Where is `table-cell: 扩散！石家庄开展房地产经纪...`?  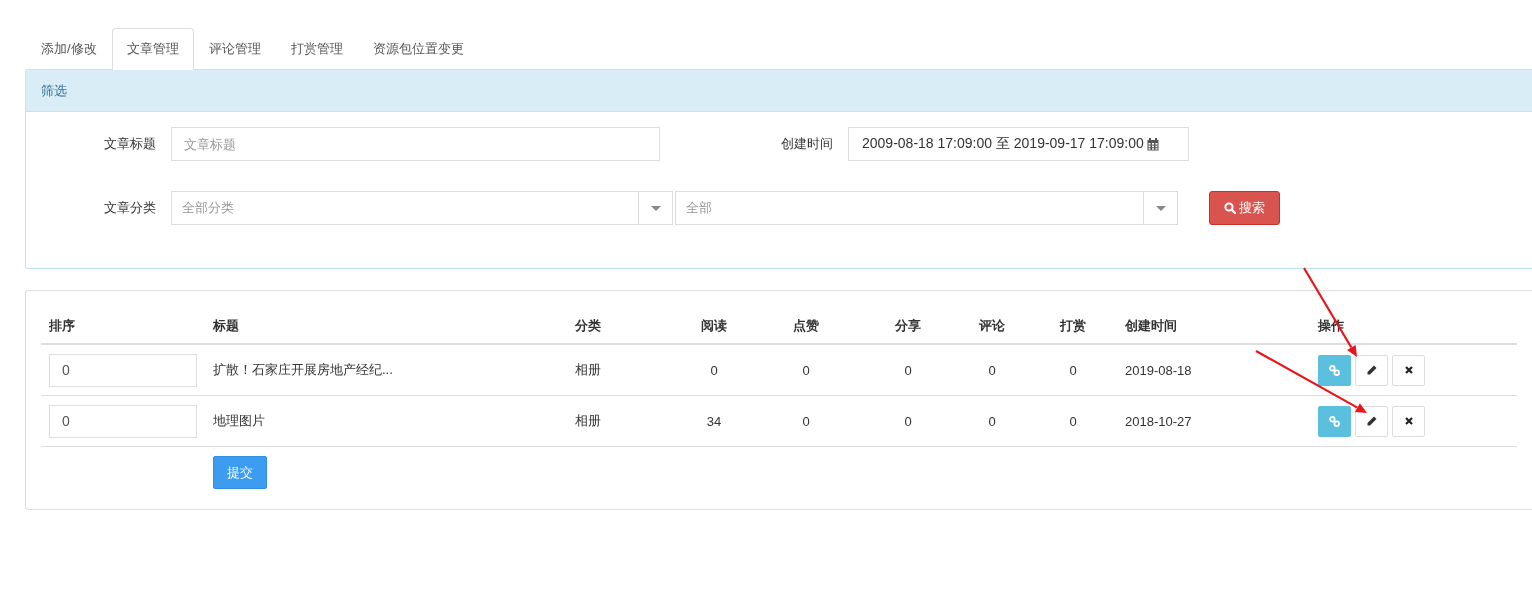
table-cell: 扩散！石家庄开展房地产经纪... is located at coordinates (303, 369).